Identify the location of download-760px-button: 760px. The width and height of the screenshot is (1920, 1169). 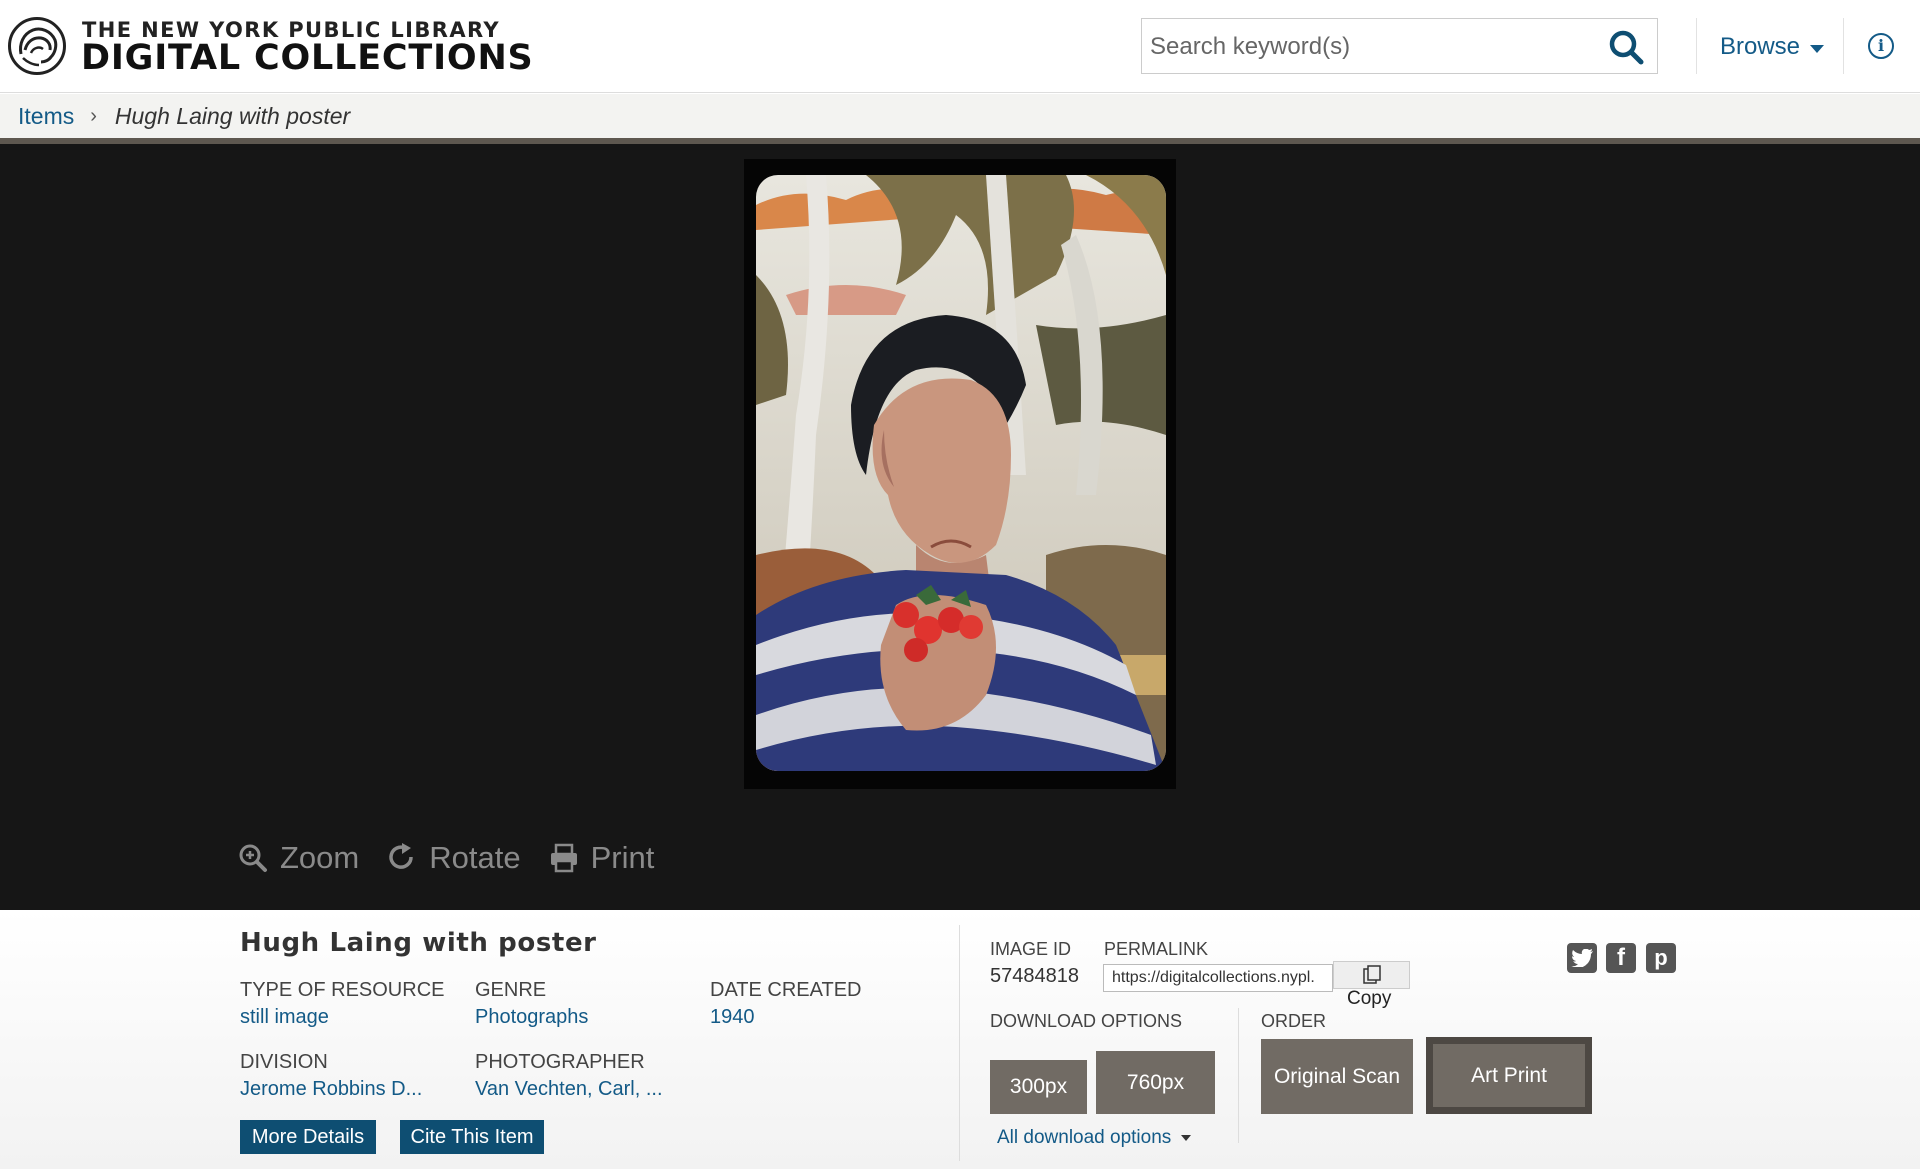
(1155, 1082).